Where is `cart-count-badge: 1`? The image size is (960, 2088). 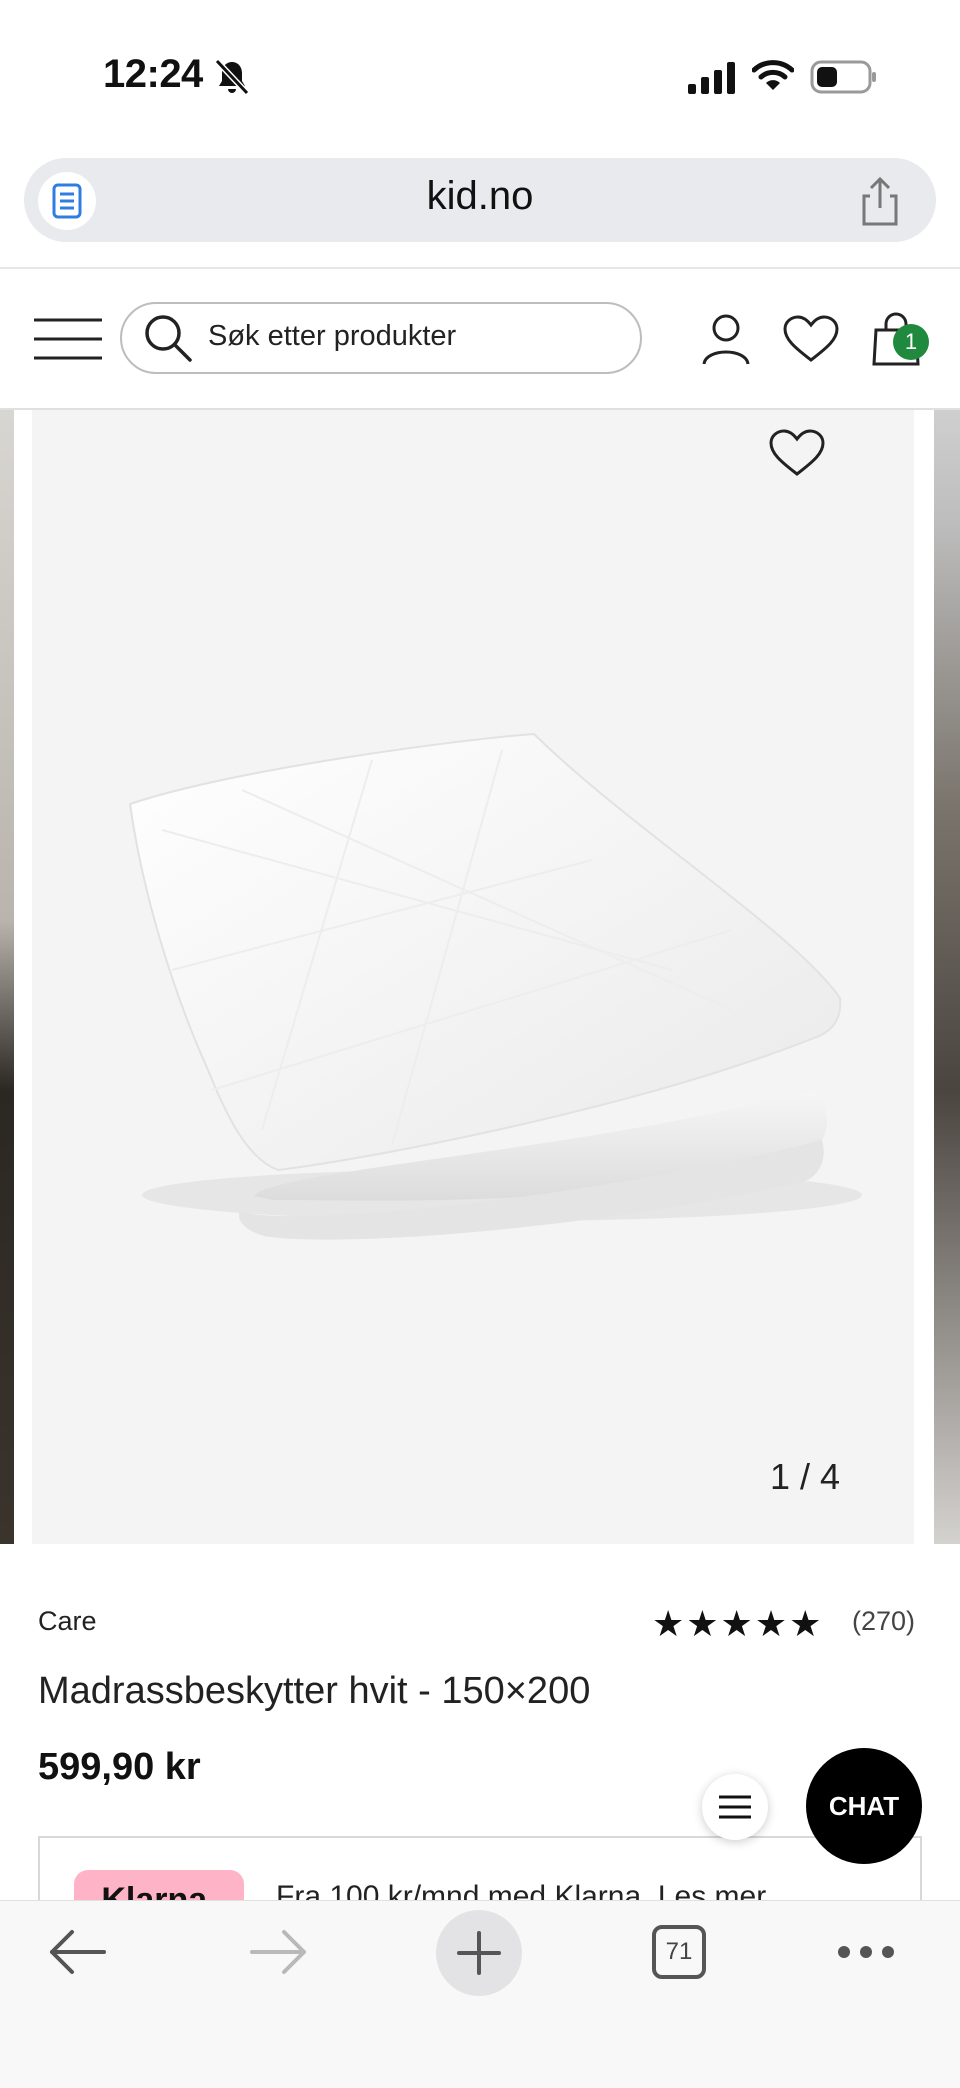
cart-count-badge: 1 is located at coordinates (911, 342).